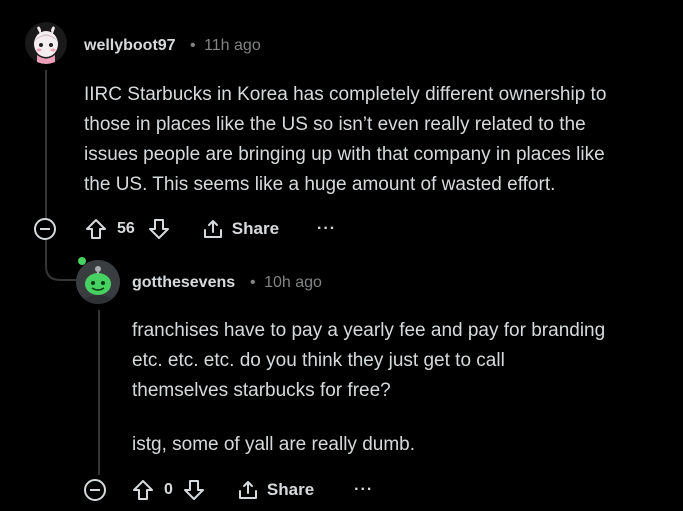  I want to click on timestamp: 11h ago, so click(232, 45).